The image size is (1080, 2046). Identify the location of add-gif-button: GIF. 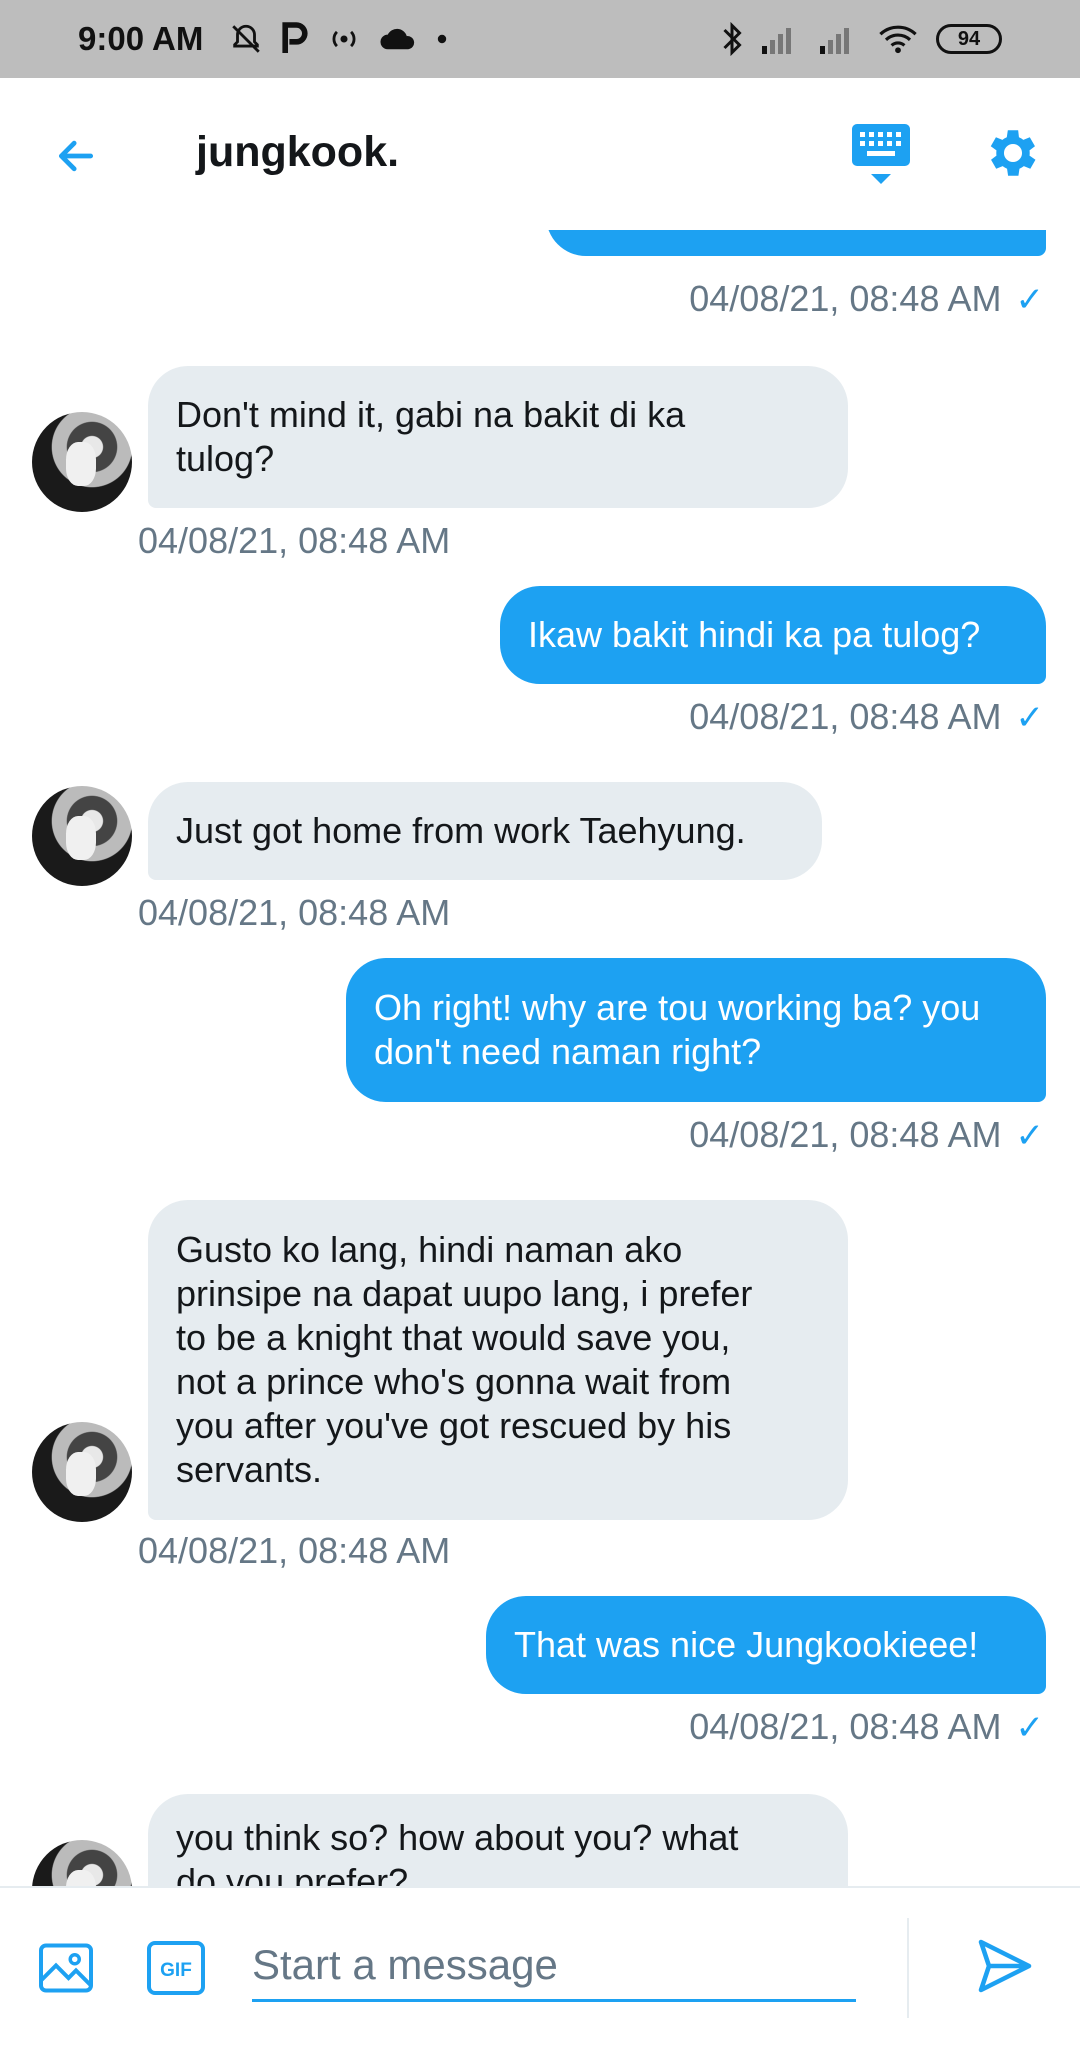
(176, 1968).